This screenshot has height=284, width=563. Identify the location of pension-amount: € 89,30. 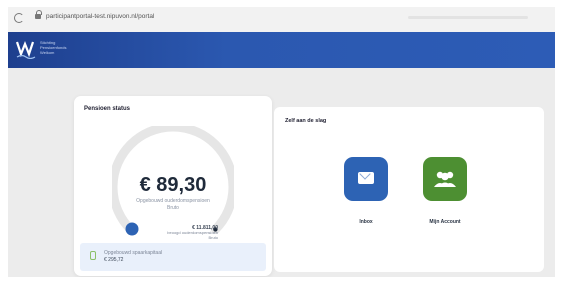
(173, 185).